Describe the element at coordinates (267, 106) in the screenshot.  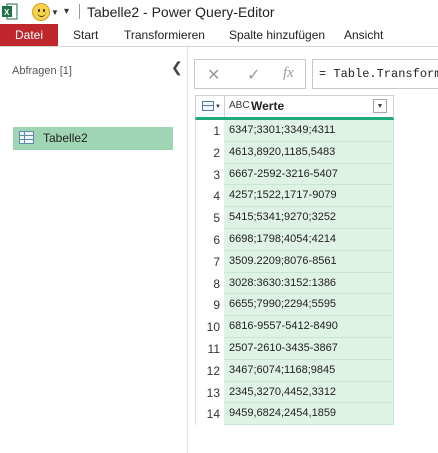
I see `column-header-werte: Werte` at that location.